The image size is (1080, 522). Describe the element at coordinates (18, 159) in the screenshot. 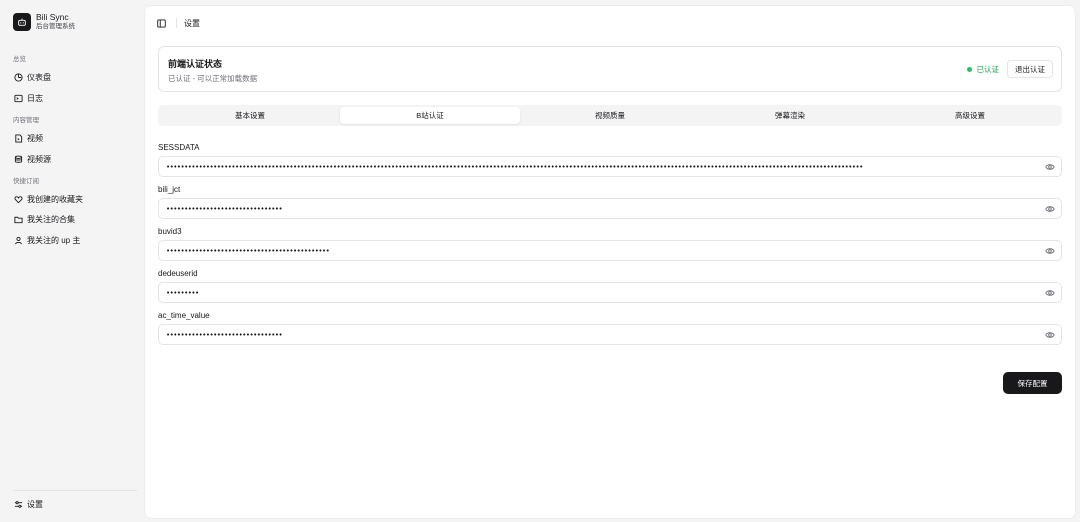

I see `database-icon` at that location.